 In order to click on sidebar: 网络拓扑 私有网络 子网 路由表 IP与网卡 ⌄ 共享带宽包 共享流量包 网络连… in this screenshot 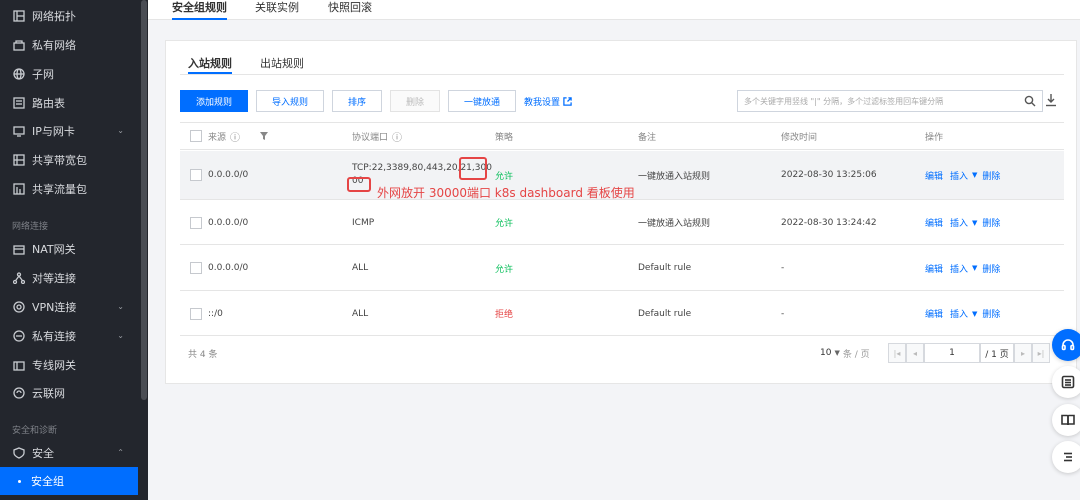, I will do `click(74, 250)`.